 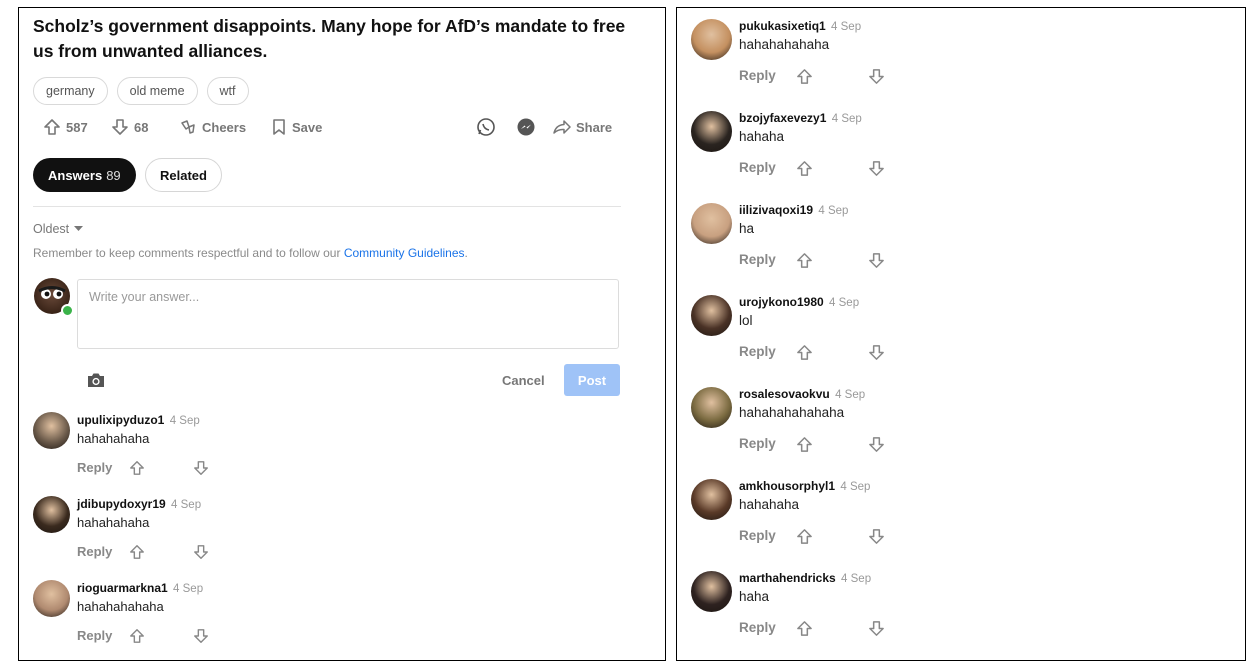 I want to click on save-label: Save, so click(x=307, y=127).